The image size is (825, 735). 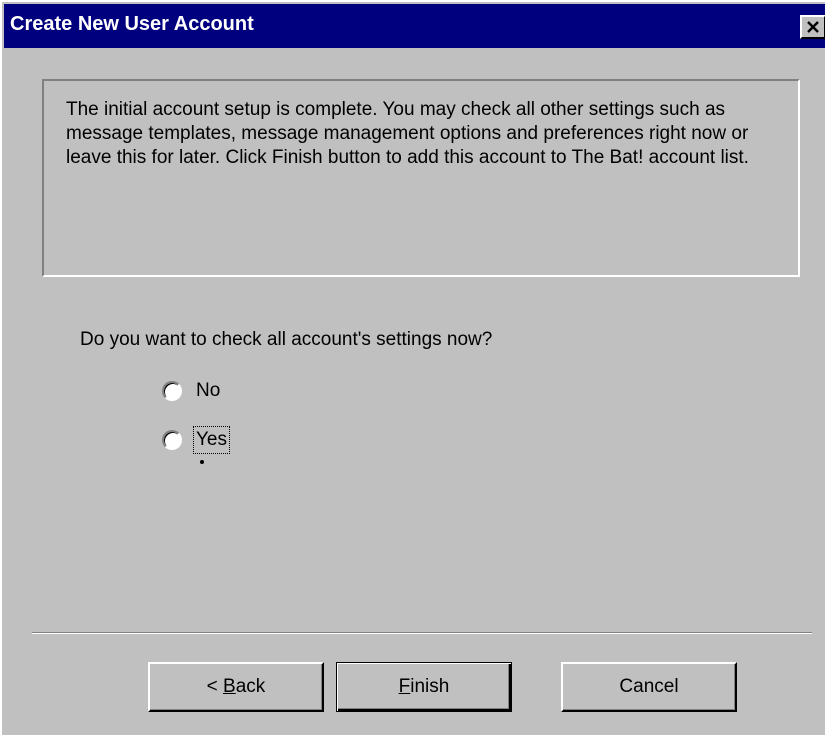 I want to click on finish-rest: inish, so click(x=430, y=686).